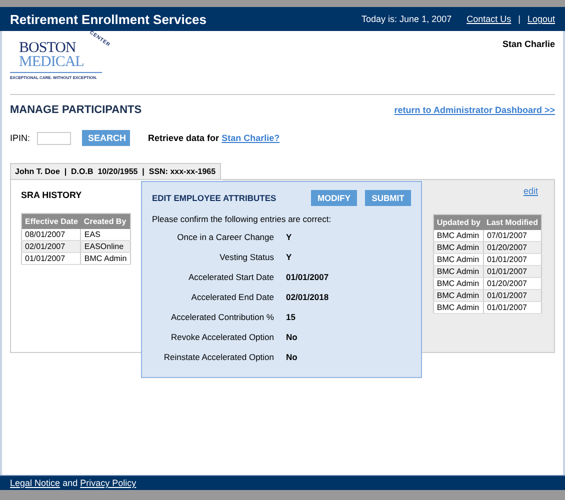 This screenshot has height=500, width=565. Describe the element at coordinates (474, 110) in the screenshot. I see `dashboard-link: return to Administrator Dashboard >>` at that location.